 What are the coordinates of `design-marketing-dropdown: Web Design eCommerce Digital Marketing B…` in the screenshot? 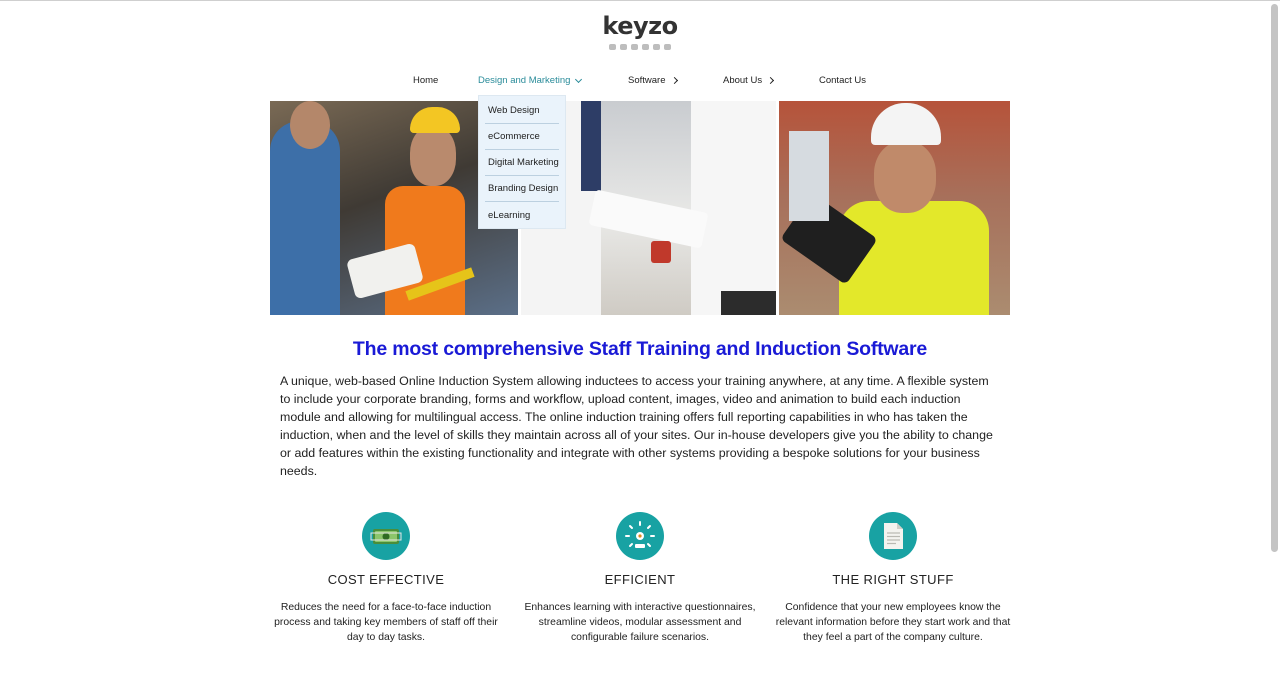 It's located at (522, 162).